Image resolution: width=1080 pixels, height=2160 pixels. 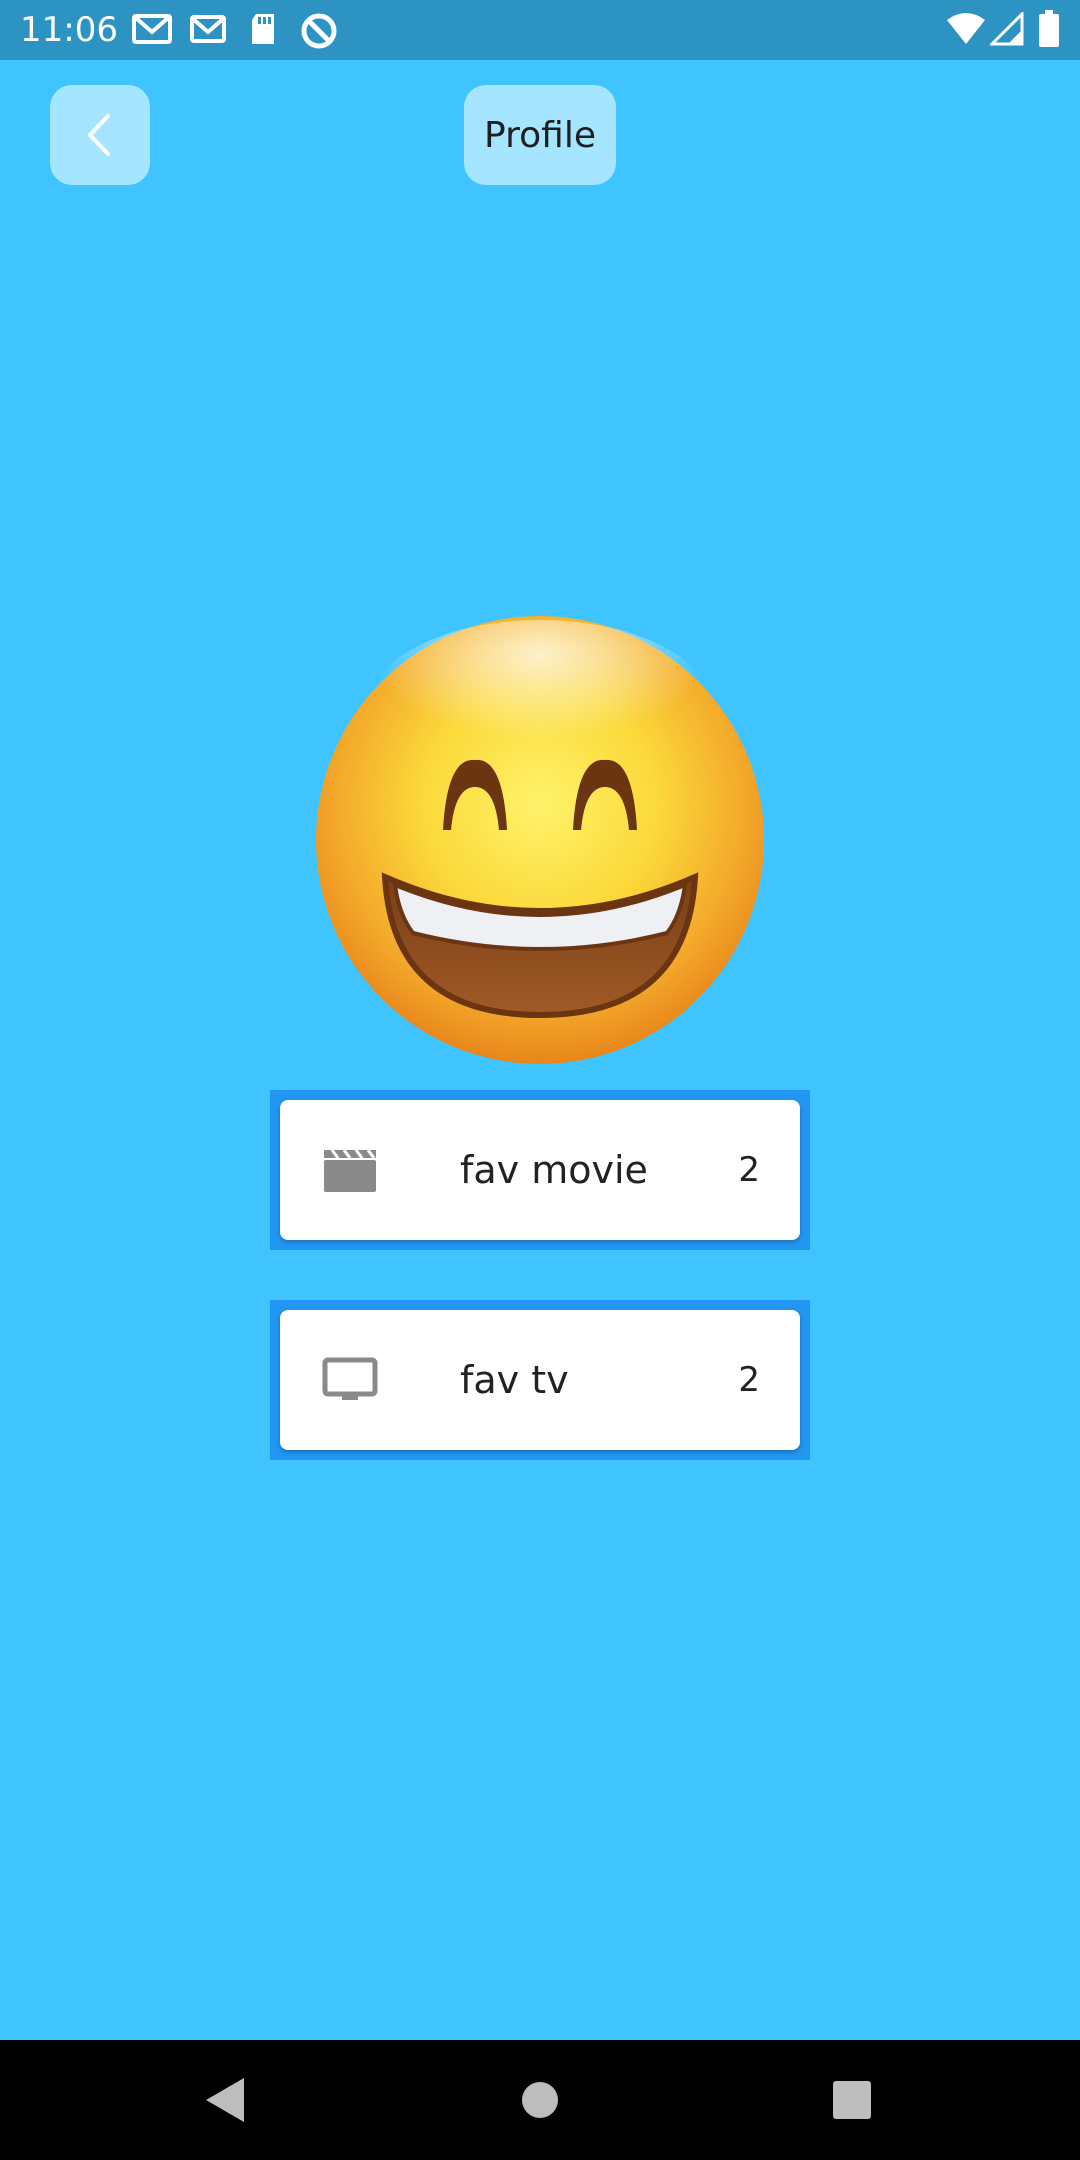 What do you see at coordinates (226, 2100) in the screenshot?
I see `nav-back-icon` at bounding box center [226, 2100].